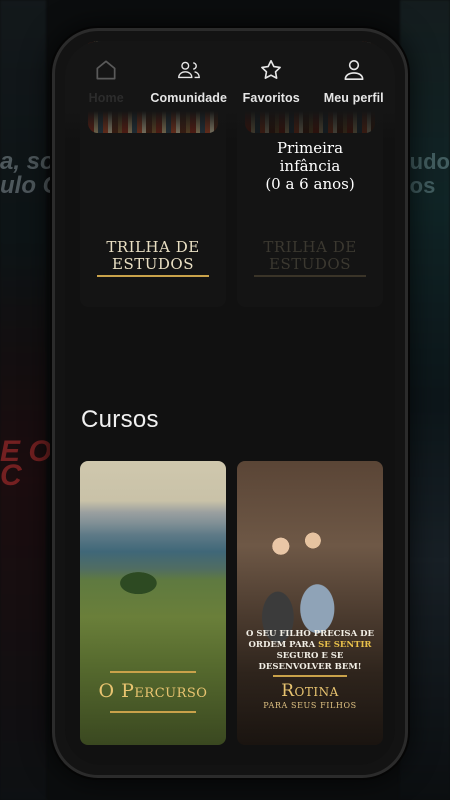 The width and height of the screenshot is (450, 800). Describe the element at coordinates (106, 98) in the screenshot. I see `tab-label: Home` at that location.